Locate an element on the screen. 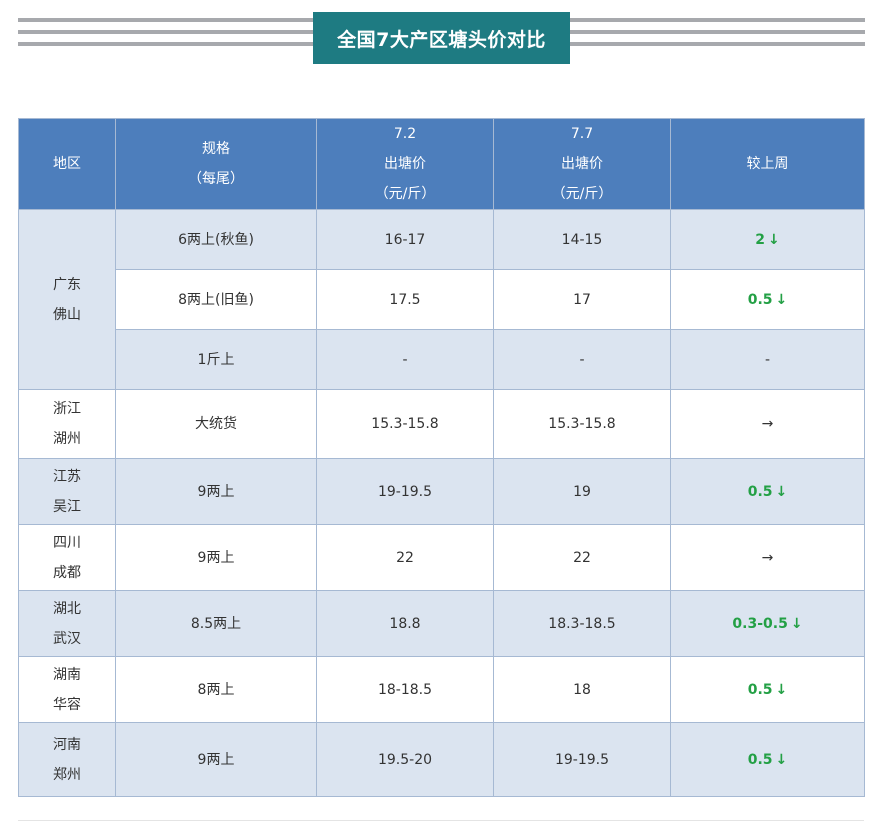 The width and height of the screenshot is (881, 823). page-title: 全国7大产区塘头价对比 is located at coordinates (441, 38).